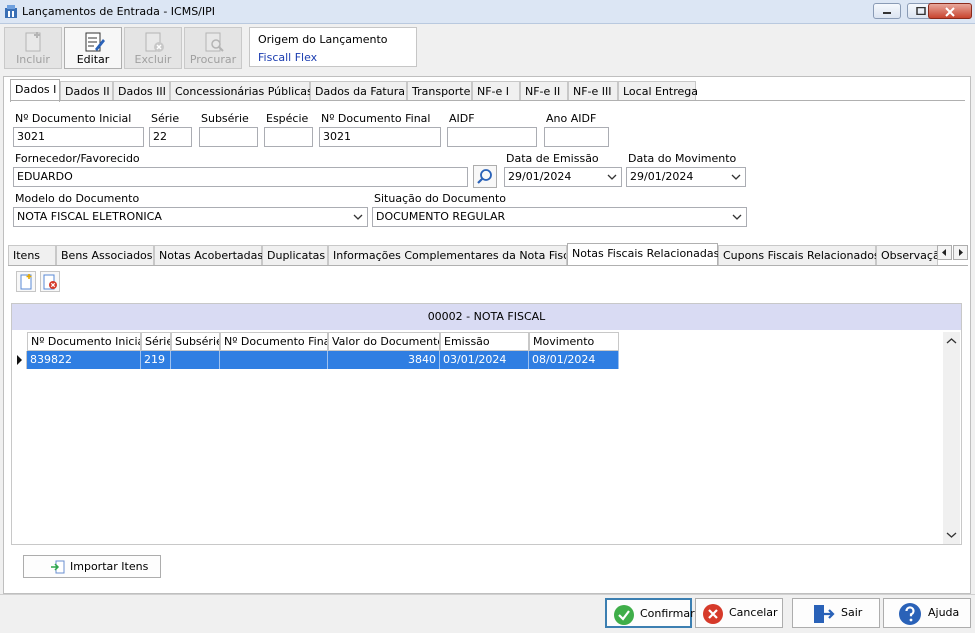 The image size is (975, 633). What do you see at coordinates (105, 255) in the screenshot?
I see `subtab-bens-associados: Bens Associados` at bounding box center [105, 255].